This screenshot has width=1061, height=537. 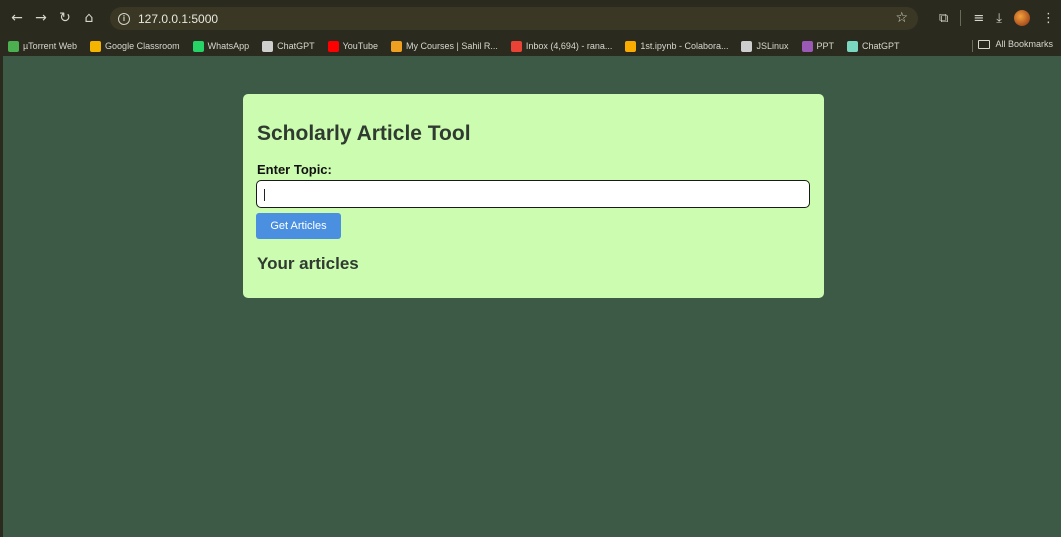 I want to click on browser-toolbar: ← → ↻ ⌂ i 127.0.0.1:5000 ☆ ⧉ ≡ ⤓ ⋮, so click(x=530, y=18).